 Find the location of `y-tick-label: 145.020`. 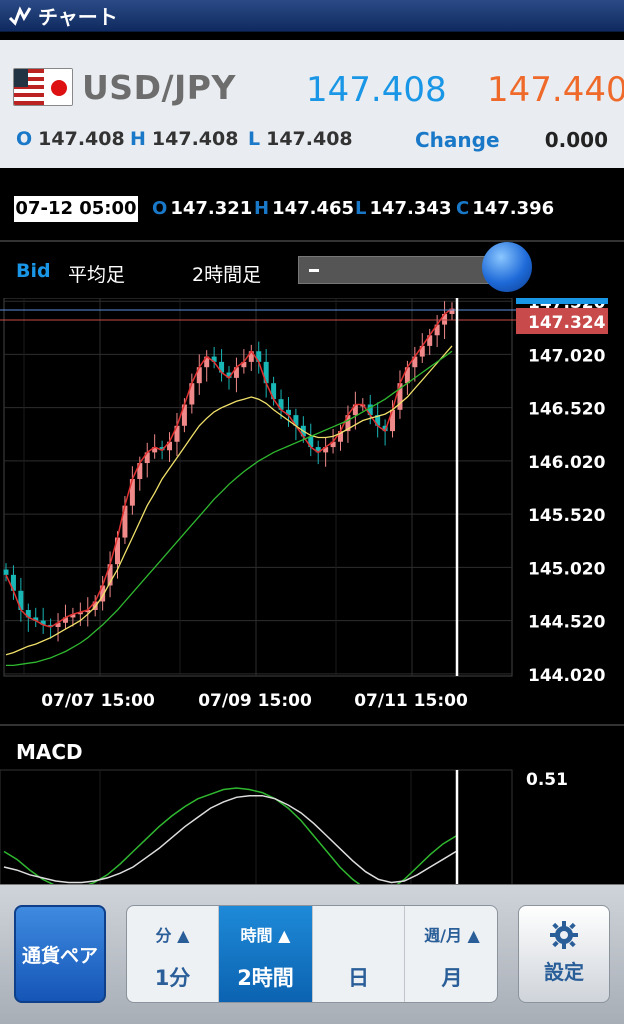

y-tick-label: 145.020 is located at coordinates (567, 569).